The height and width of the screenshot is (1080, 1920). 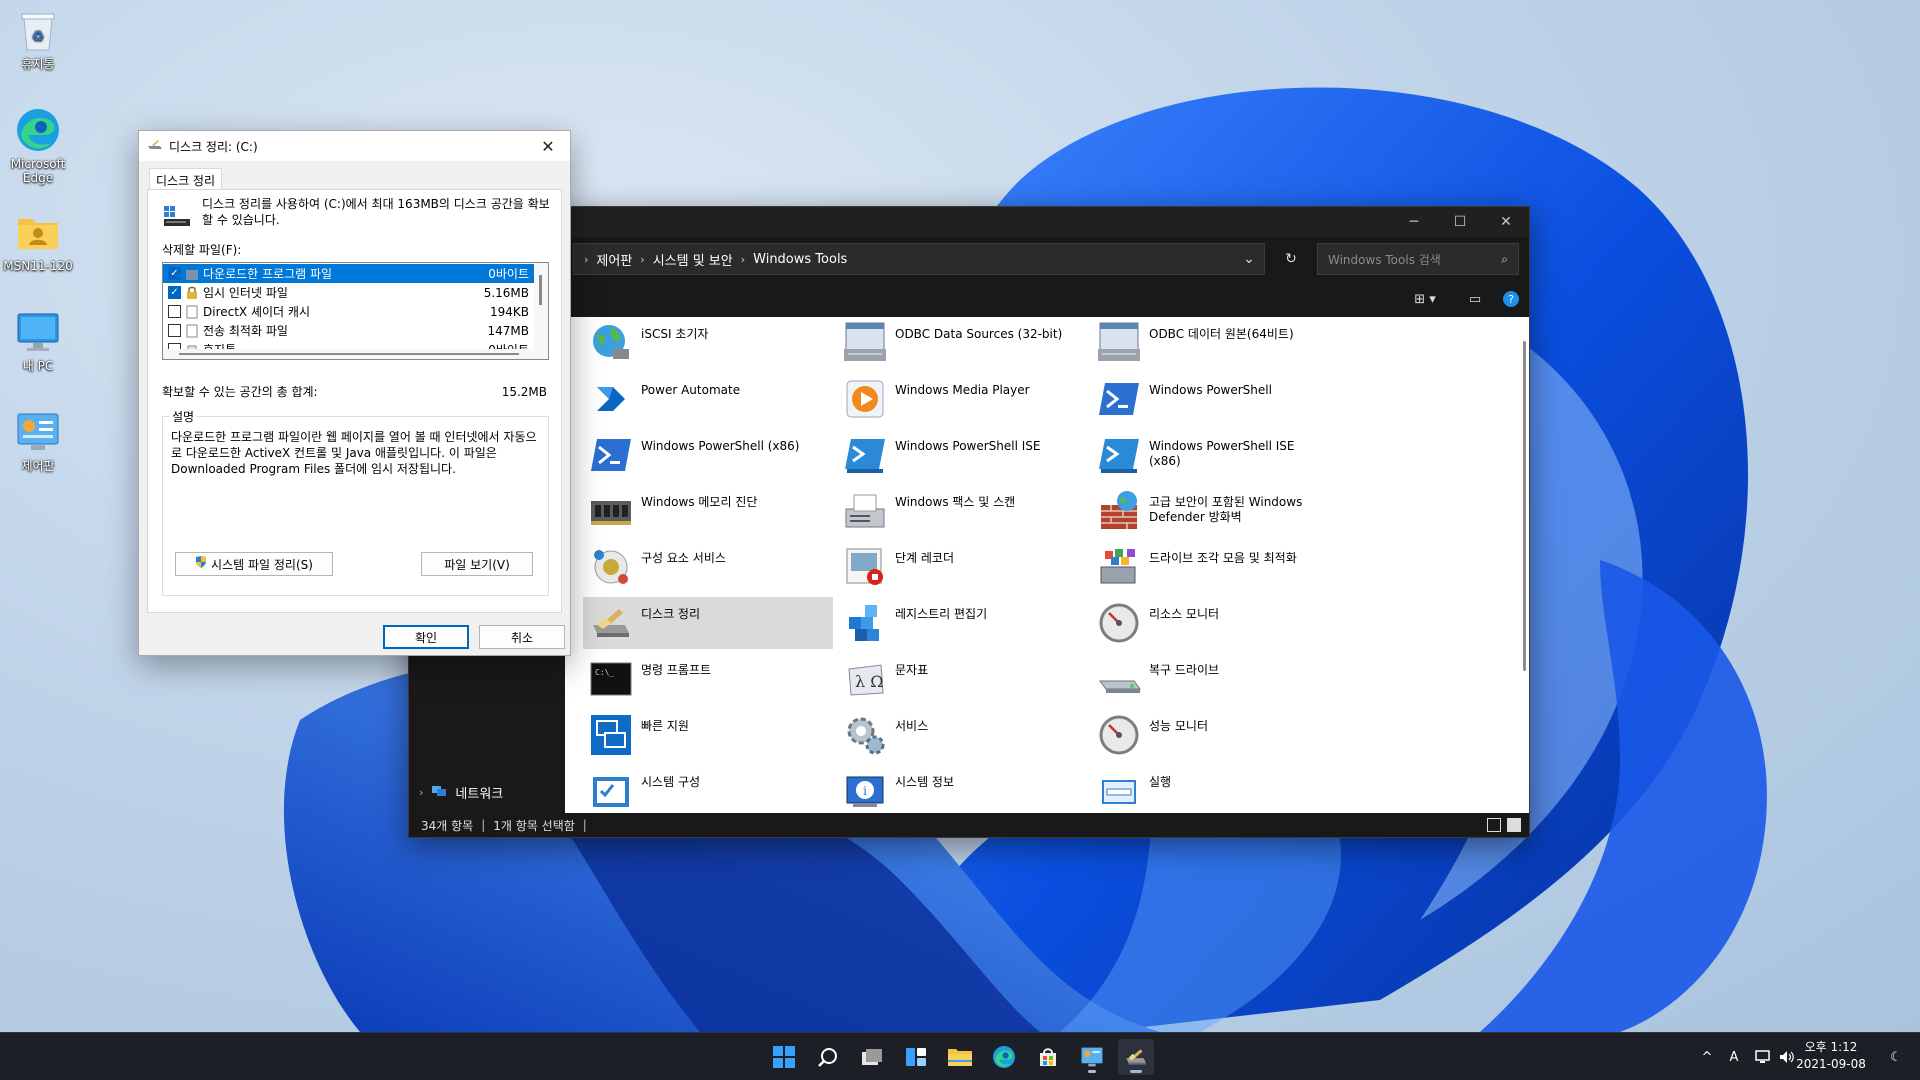 What do you see at coordinates (916, 1057) in the screenshot?
I see `widgets-icon` at bounding box center [916, 1057].